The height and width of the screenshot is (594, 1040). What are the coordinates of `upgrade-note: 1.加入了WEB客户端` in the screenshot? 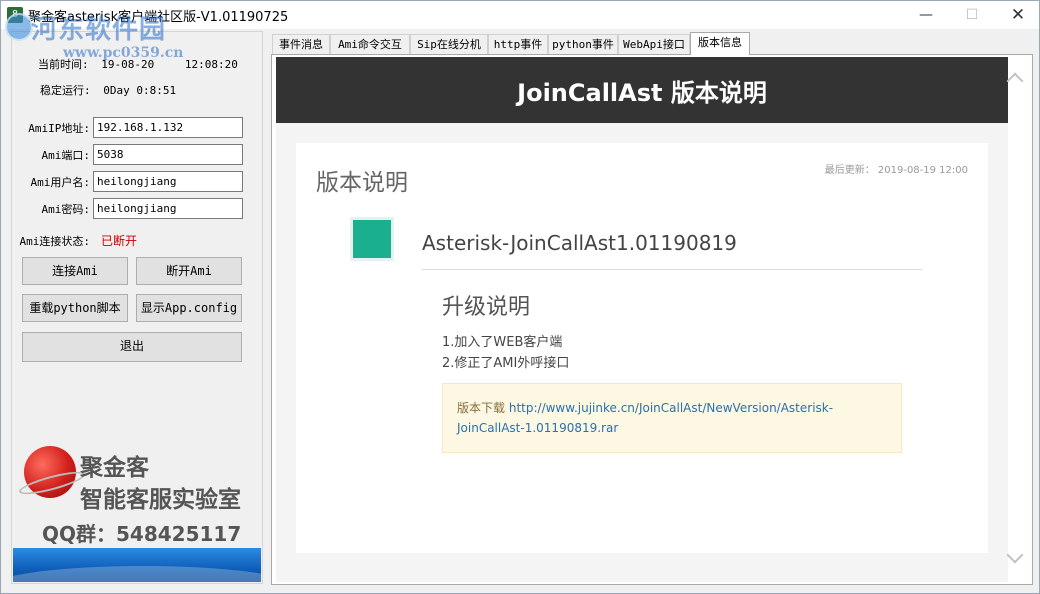 It's located at (502, 342).